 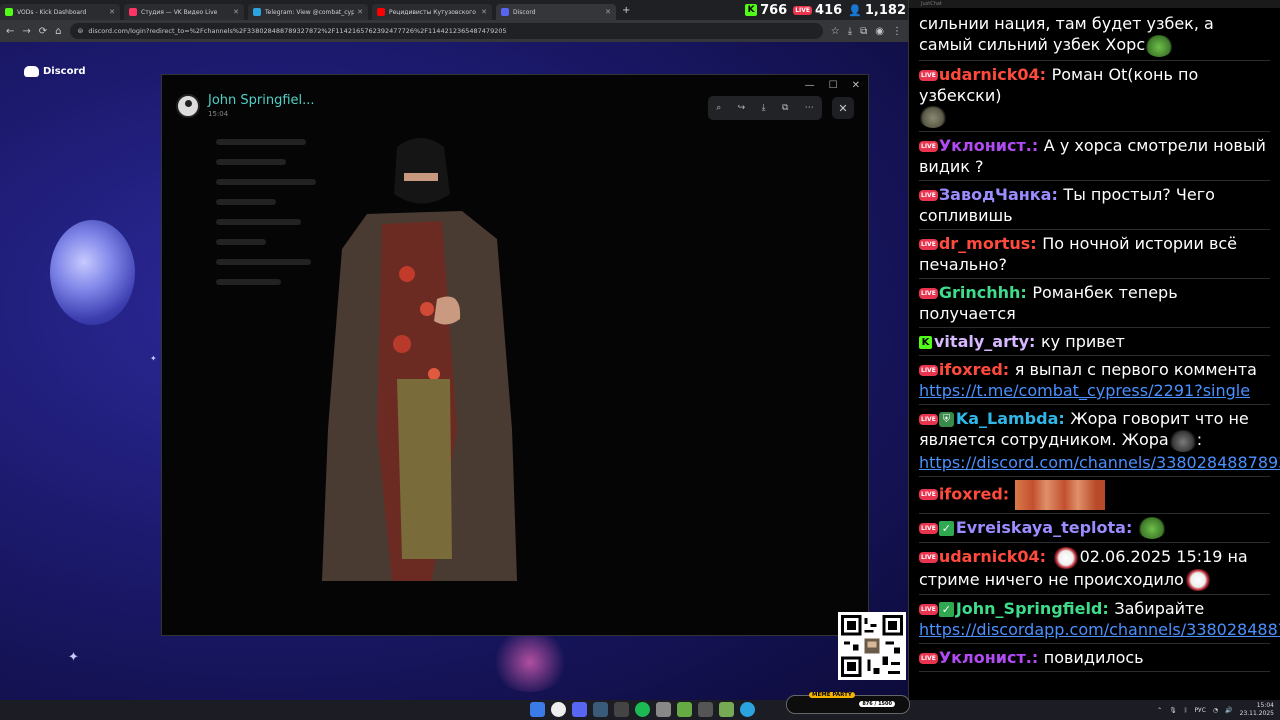 I want to click on reload-icon: ⟳, so click(x=43, y=31).